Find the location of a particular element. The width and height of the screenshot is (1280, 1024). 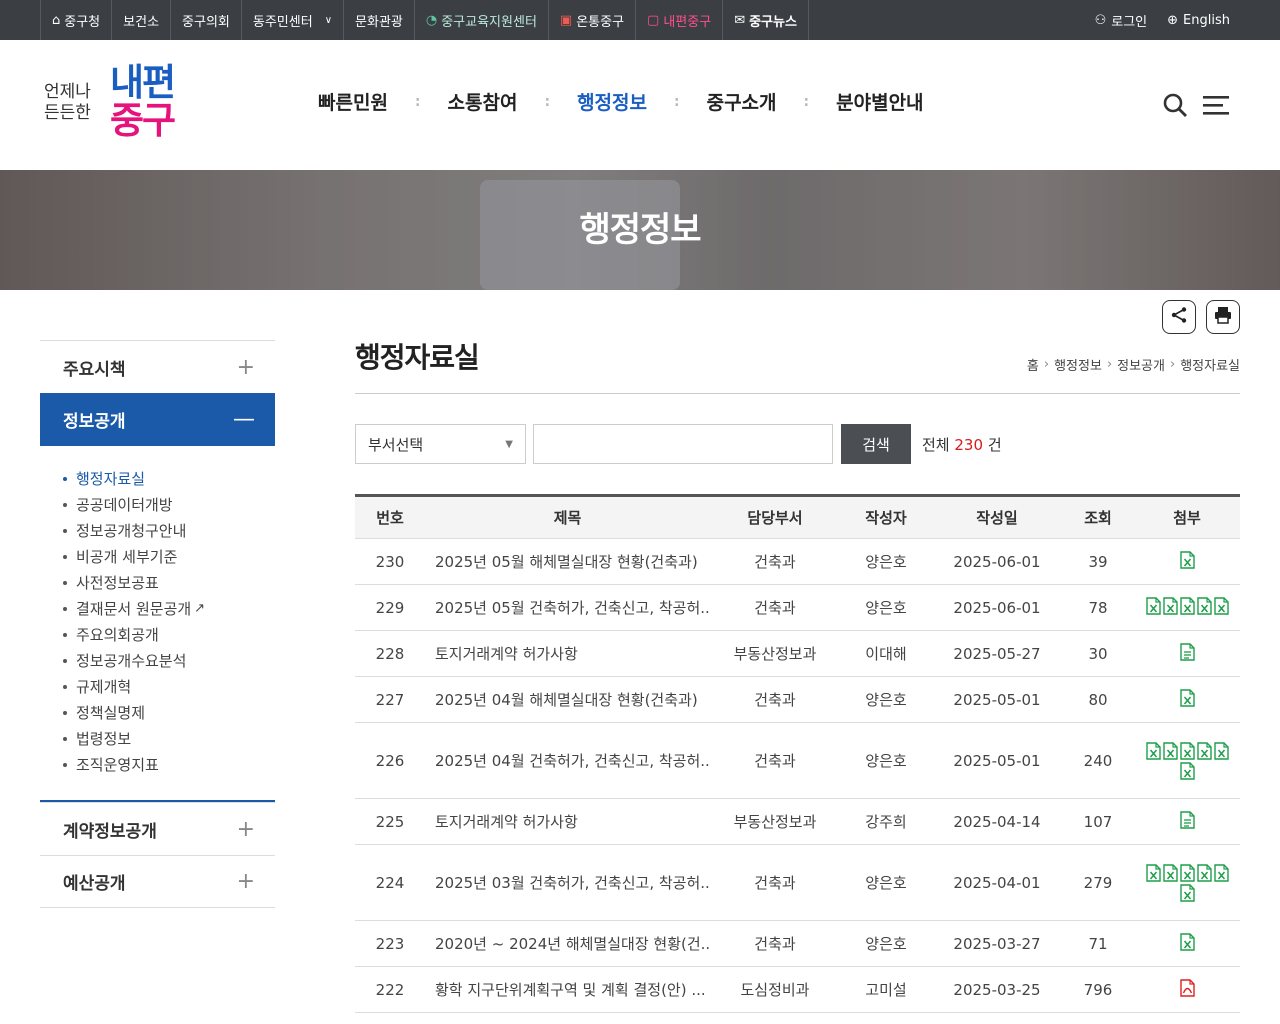

breadcrumb-item: 행정정보 is located at coordinates (1078, 364).